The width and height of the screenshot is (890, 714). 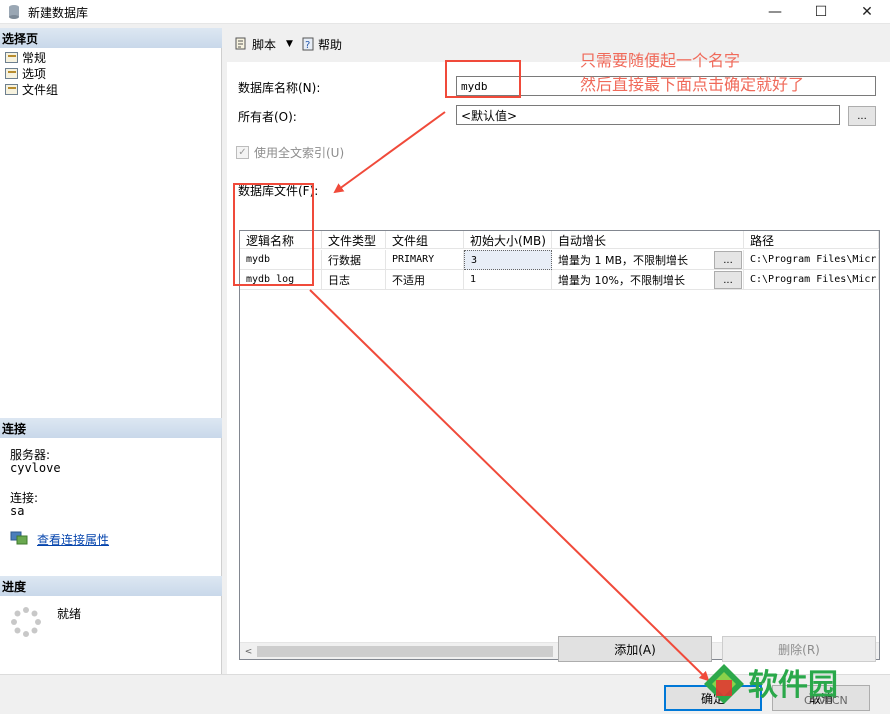 I want to click on annotation-arrow-to-files, so click(x=389, y=152).